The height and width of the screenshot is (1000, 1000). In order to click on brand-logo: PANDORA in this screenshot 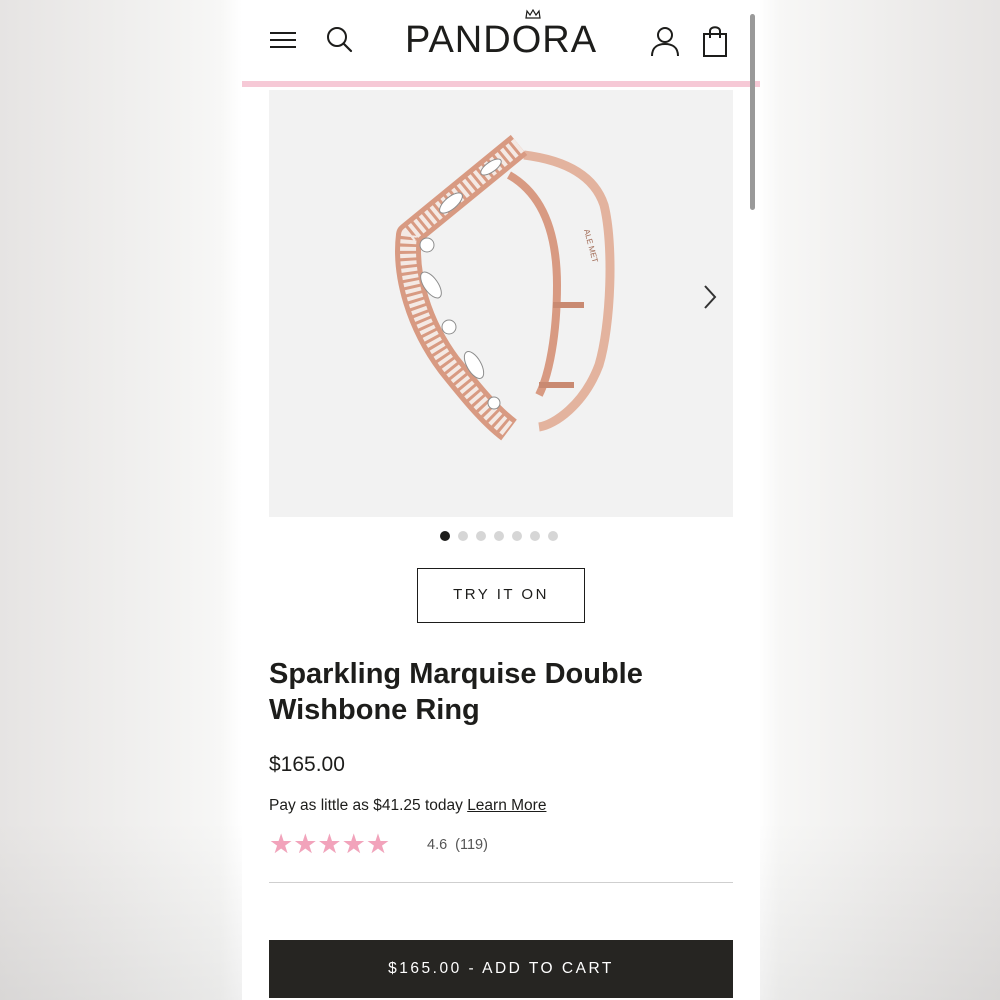, I will do `click(501, 40)`.